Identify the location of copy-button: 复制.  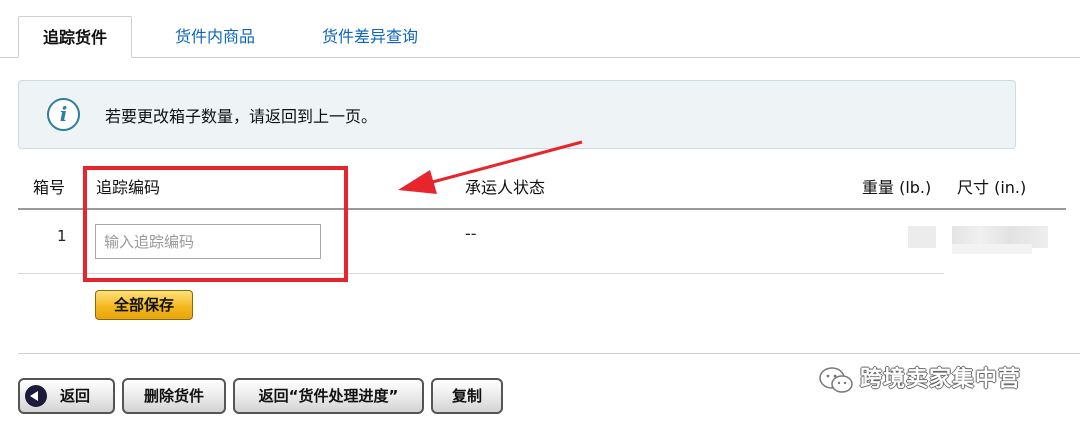
(467, 396).